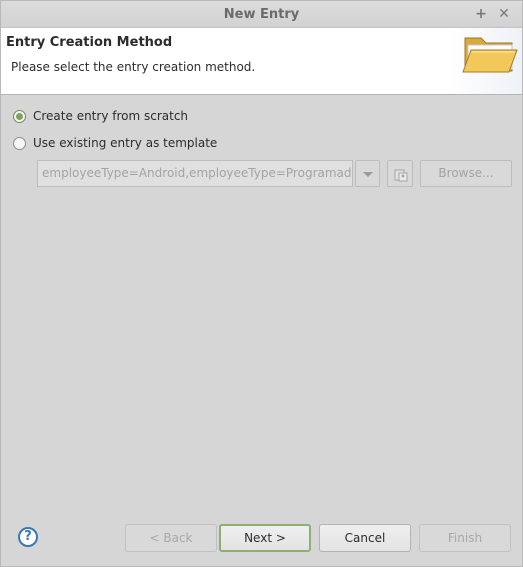 This screenshot has height=567, width=523. I want to click on next-button: Next >, so click(265, 538).